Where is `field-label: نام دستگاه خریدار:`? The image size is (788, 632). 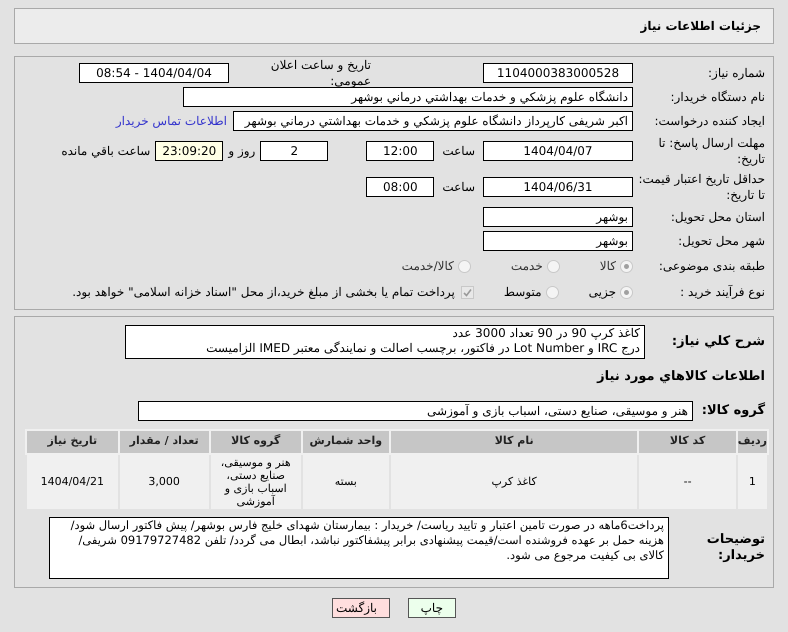 field-label: نام دستگاه خریدار: is located at coordinates (718, 97).